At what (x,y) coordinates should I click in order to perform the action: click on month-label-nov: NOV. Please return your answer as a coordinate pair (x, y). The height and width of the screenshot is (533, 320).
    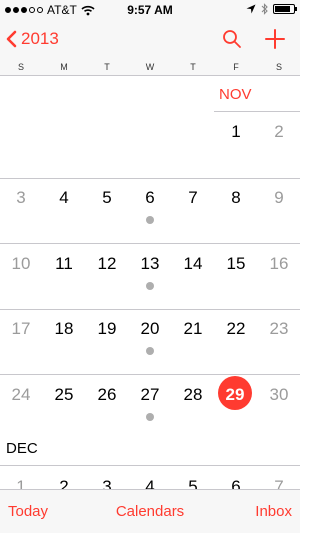
    Looking at the image, I should click on (235, 94).